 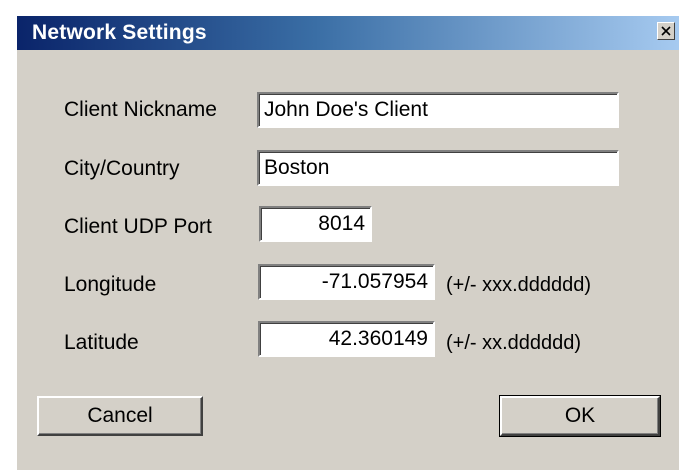 What do you see at coordinates (315, 224) in the screenshot?
I see `udp-port-input` at bounding box center [315, 224].